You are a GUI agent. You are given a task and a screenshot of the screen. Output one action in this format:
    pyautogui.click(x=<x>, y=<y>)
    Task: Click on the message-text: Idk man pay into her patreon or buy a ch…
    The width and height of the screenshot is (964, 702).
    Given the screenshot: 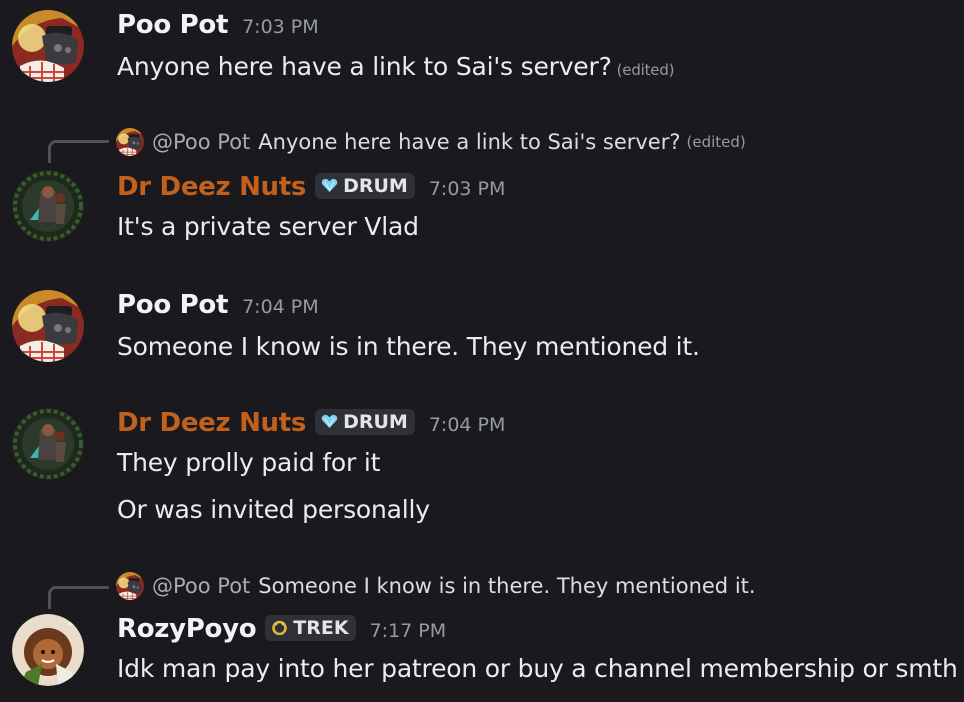 What is the action you would take?
    pyautogui.click(x=537, y=668)
    